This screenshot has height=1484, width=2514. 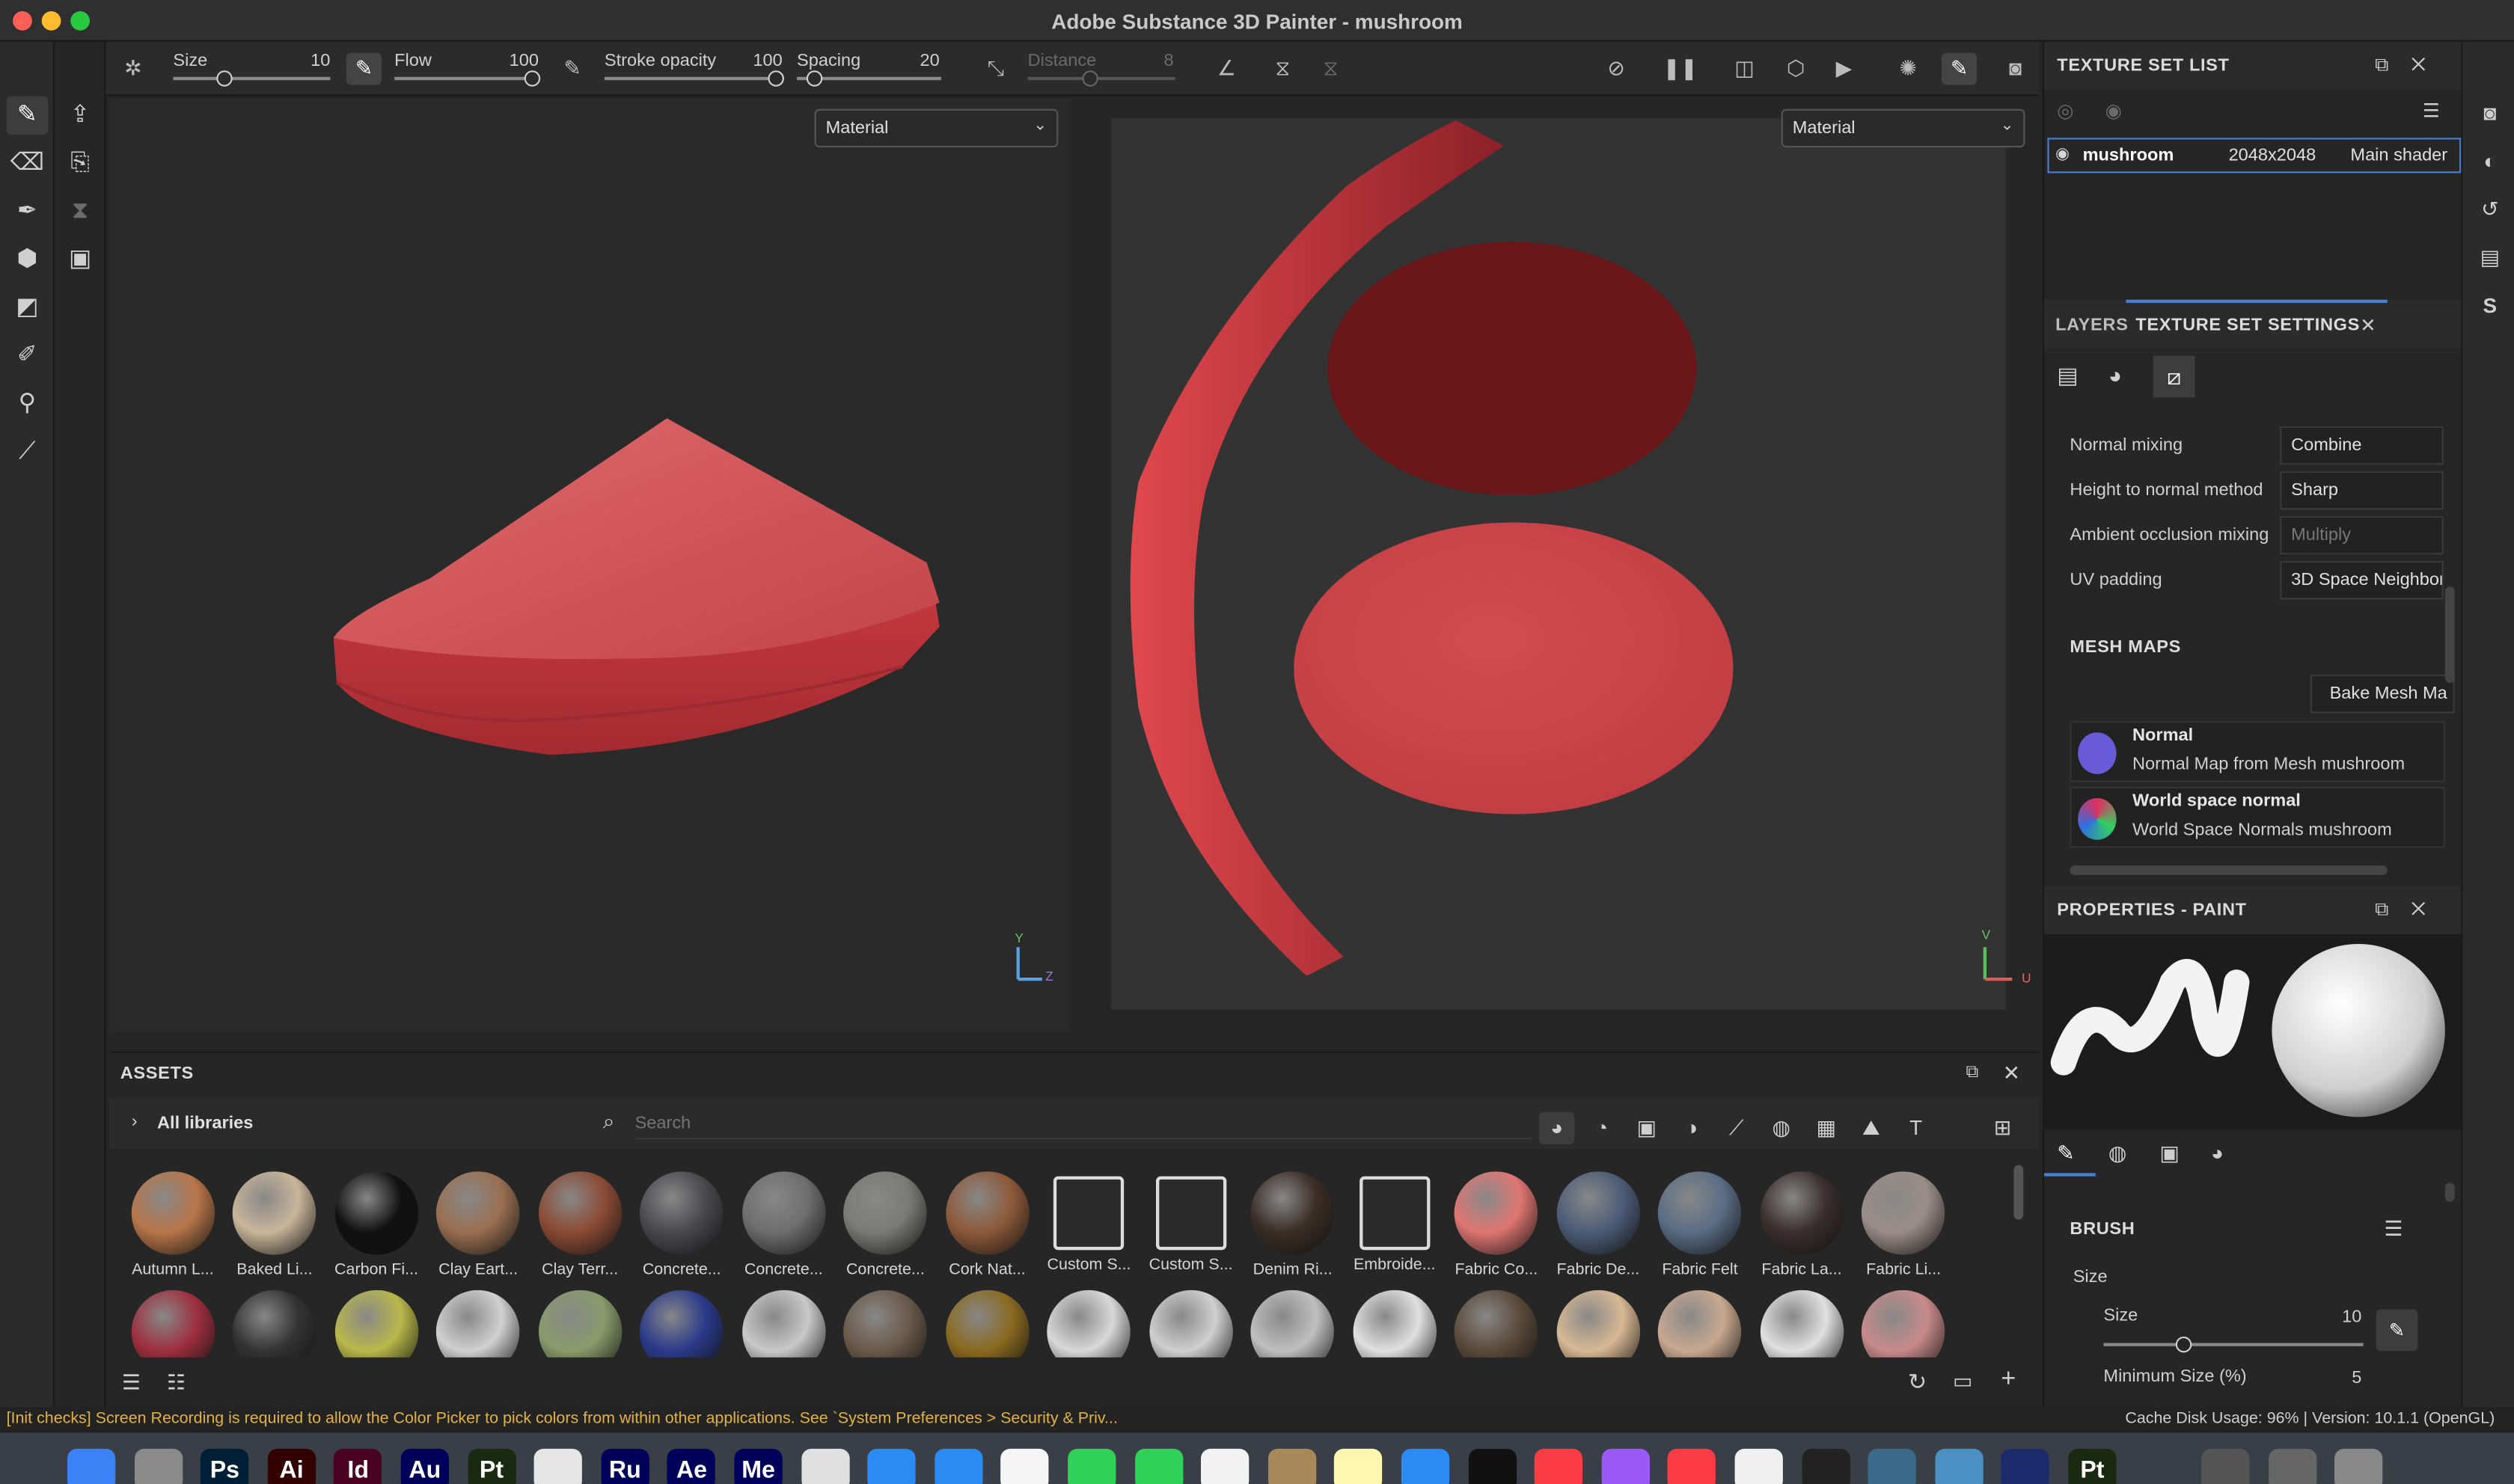 What do you see at coordinates (1744, 69) in the screenshot?
I see `split-view-icon: ◫` at bounding box center [1744, 69].